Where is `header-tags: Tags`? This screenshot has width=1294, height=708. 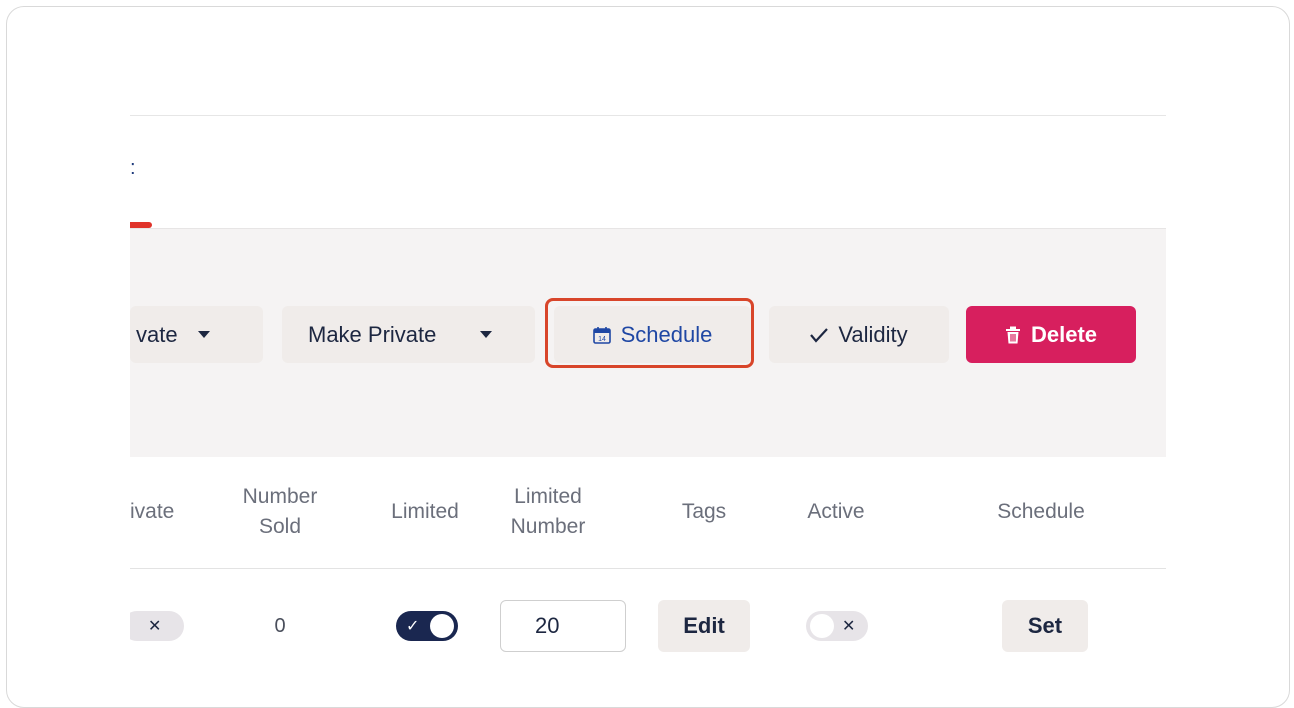 header-tags: Tags is located at coordinates (704, 511).